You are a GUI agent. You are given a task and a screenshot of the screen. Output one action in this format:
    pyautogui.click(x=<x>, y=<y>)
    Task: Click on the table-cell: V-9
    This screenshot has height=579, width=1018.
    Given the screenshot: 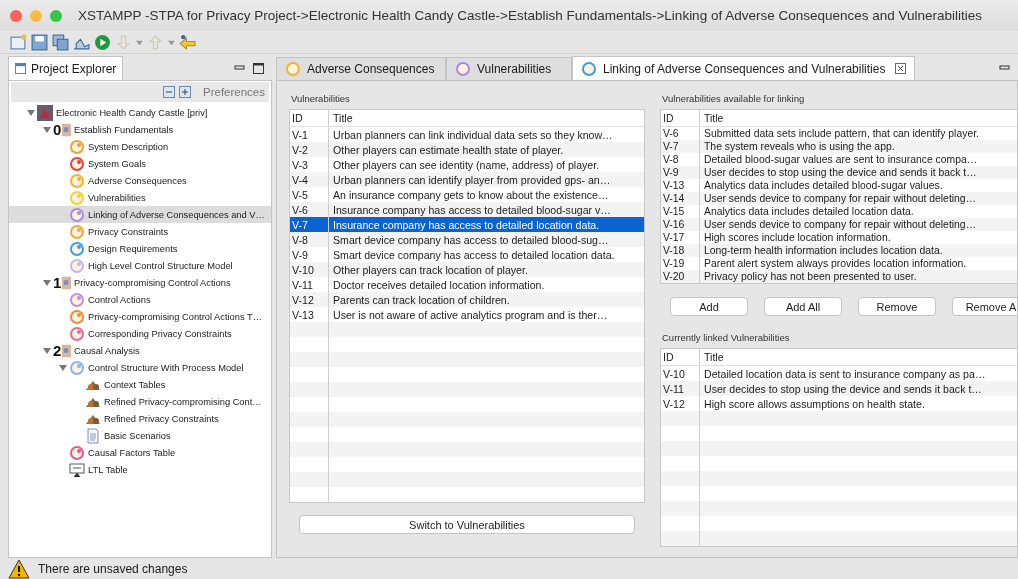 What is the action you would take?
    pyautogui.click(x=680, y=172)
    